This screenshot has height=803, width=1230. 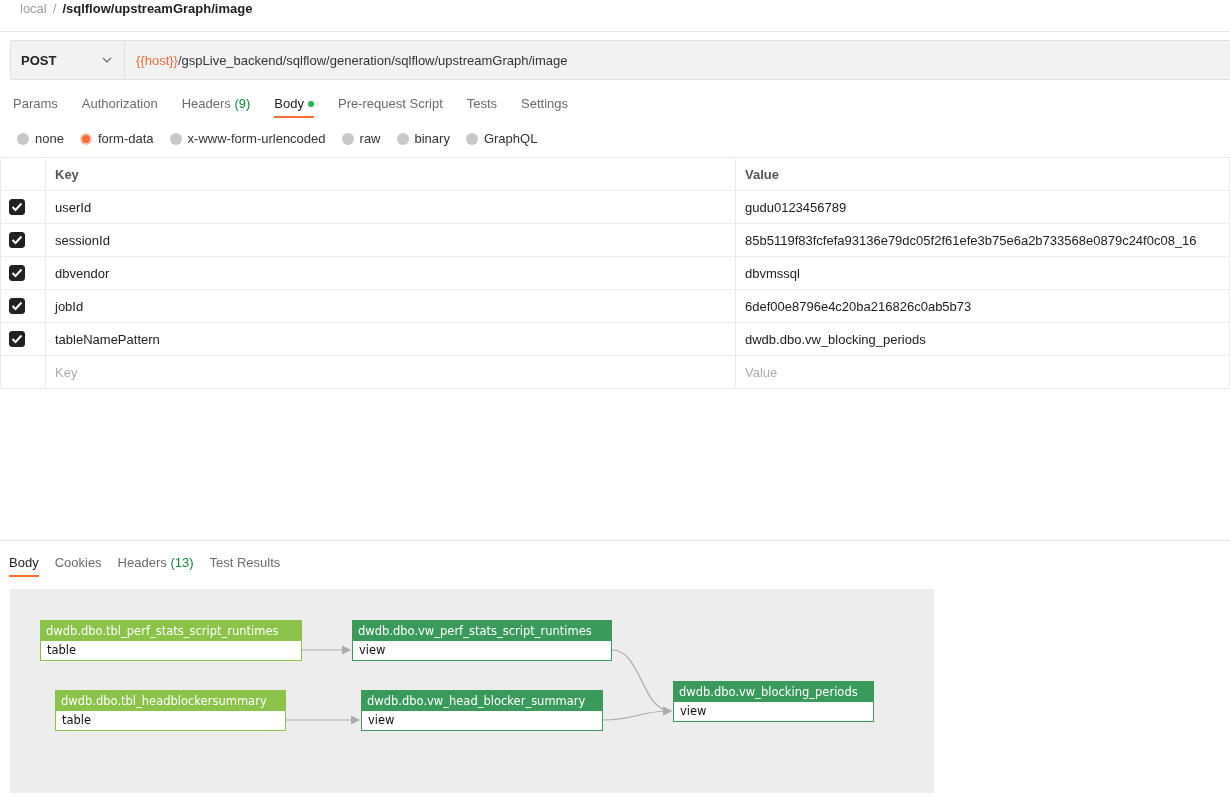 What do you see at coordinates (326, 650) in the screenshot?
I see `edge-arrow` at bounding box center [326, 650].